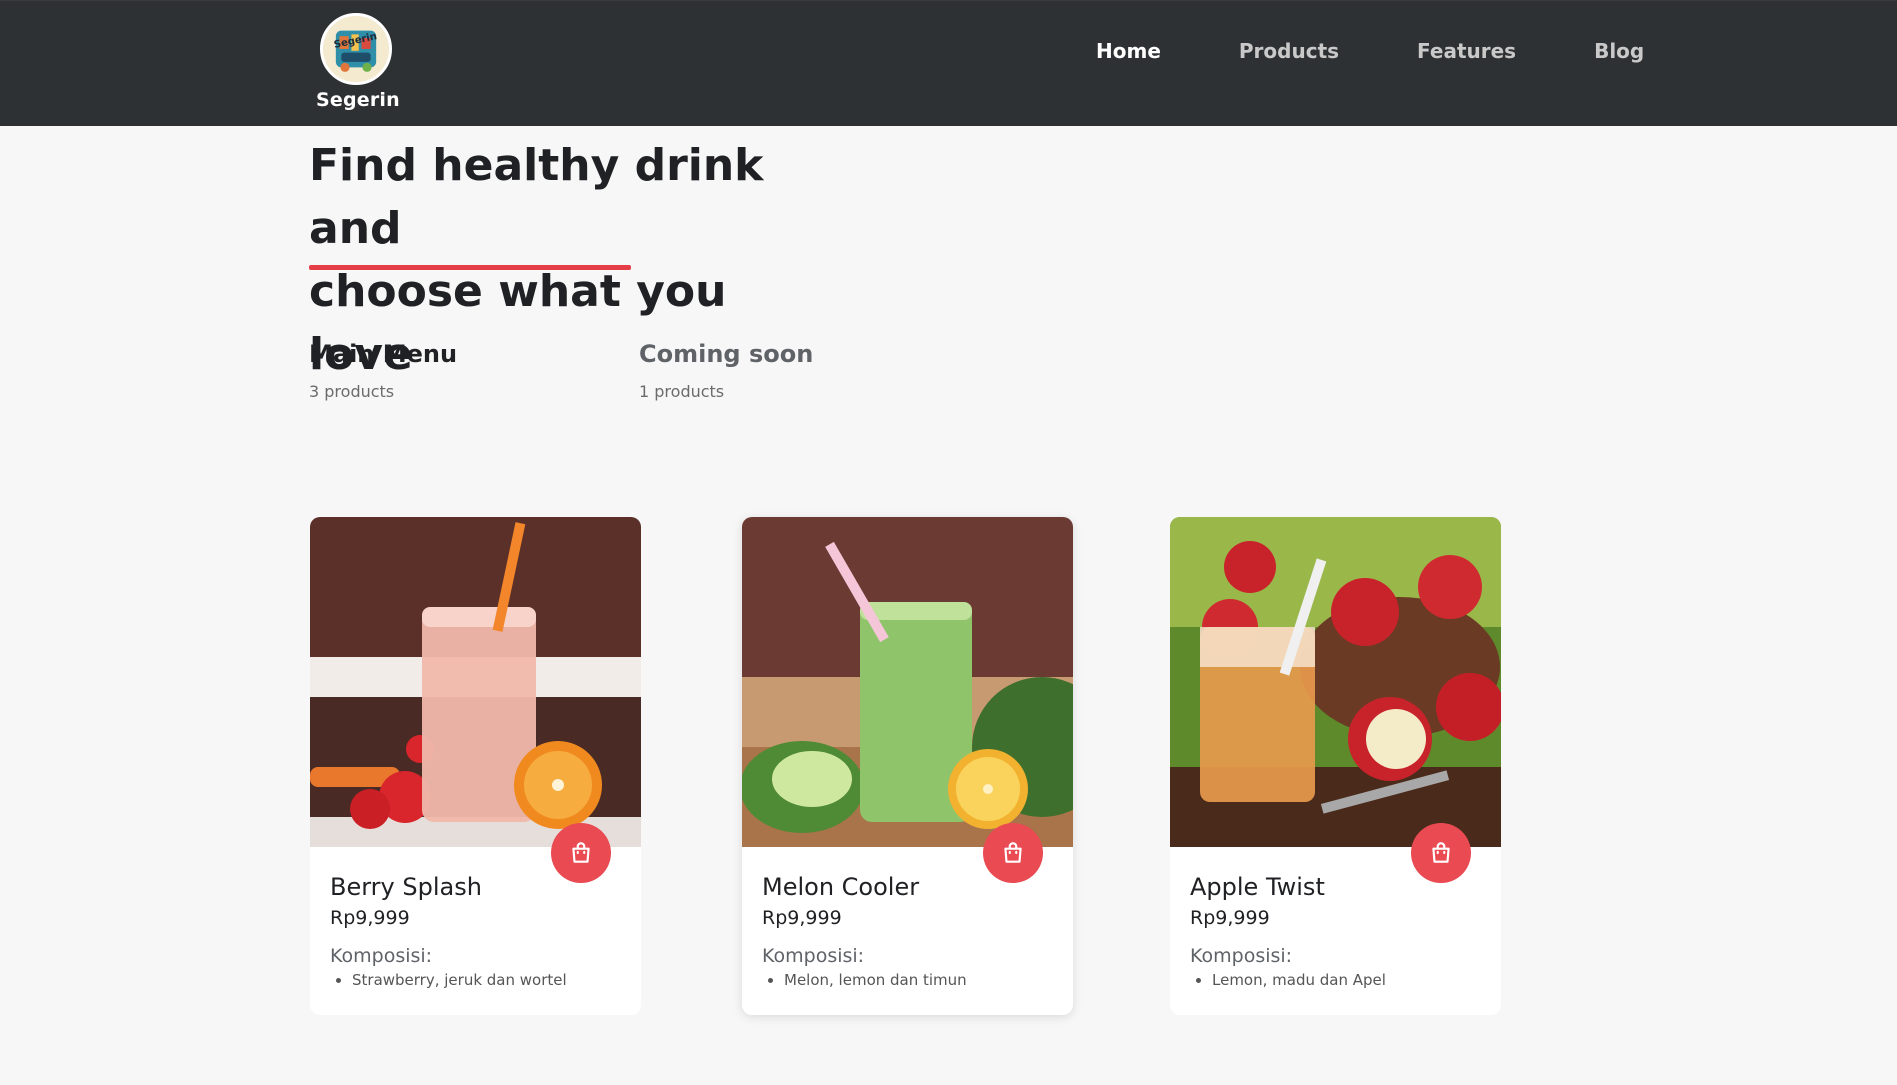  Describe the element at coordinates (358, 100) in the screenshot. I see `brand-name: Segerin` at that location.